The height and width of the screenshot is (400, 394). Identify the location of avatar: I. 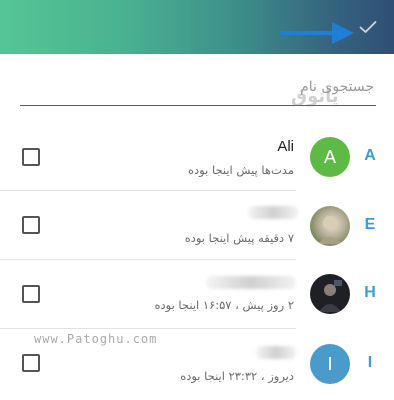
(330, 364).